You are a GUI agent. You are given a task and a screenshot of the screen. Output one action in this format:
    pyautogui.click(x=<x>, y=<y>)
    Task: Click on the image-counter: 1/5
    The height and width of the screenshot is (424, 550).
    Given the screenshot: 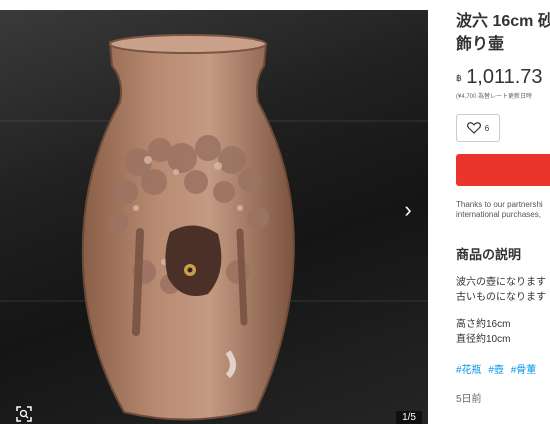 What is the action you would take?
    pyautogui.click(x=409, y=417)
    